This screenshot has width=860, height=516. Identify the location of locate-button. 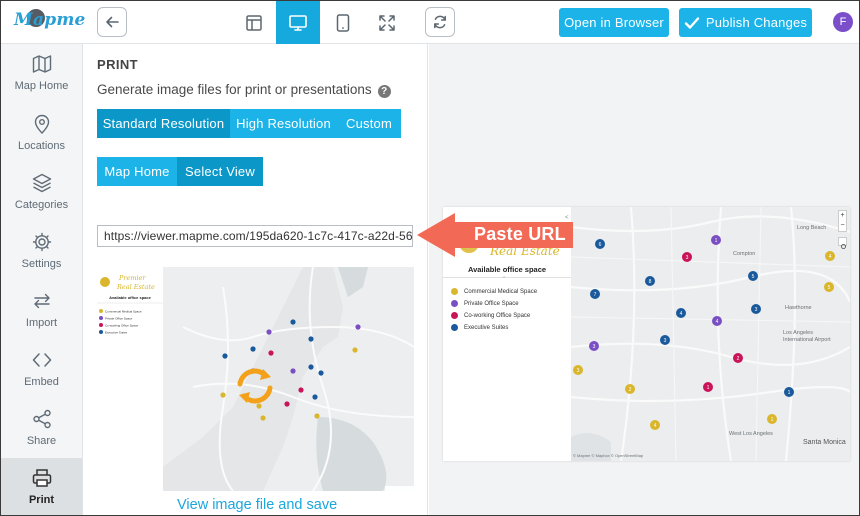
(842, 243).